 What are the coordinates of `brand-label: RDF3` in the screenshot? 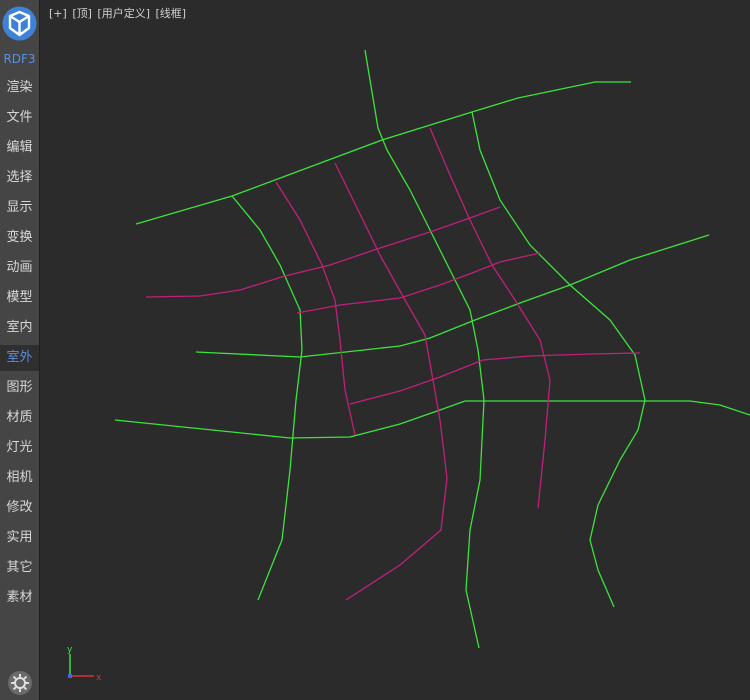 It's located at (19, 59).